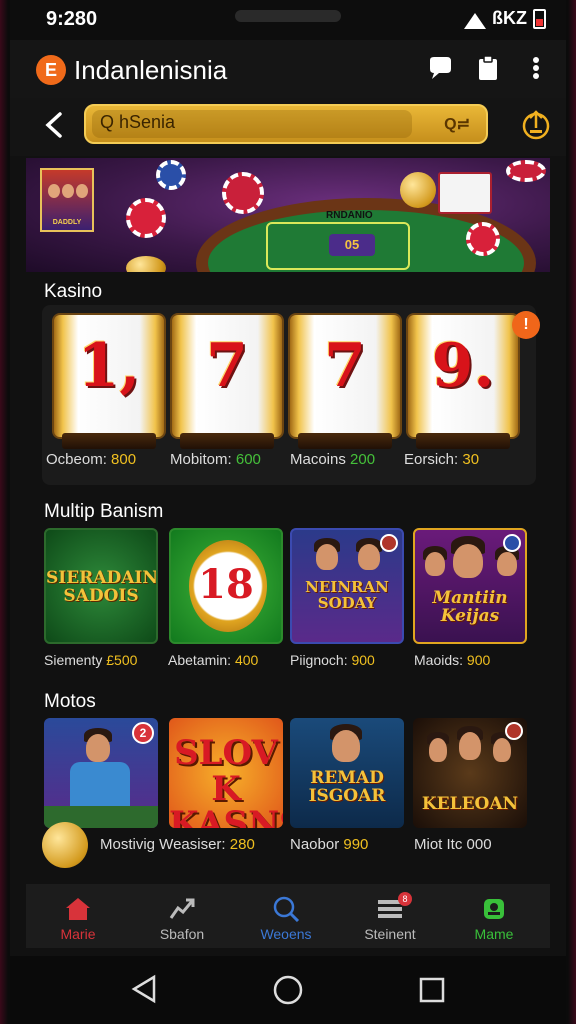 This screenshot has height=1024, width=576. I want to click on nav-item-search: Weoens, so click(286, 918).